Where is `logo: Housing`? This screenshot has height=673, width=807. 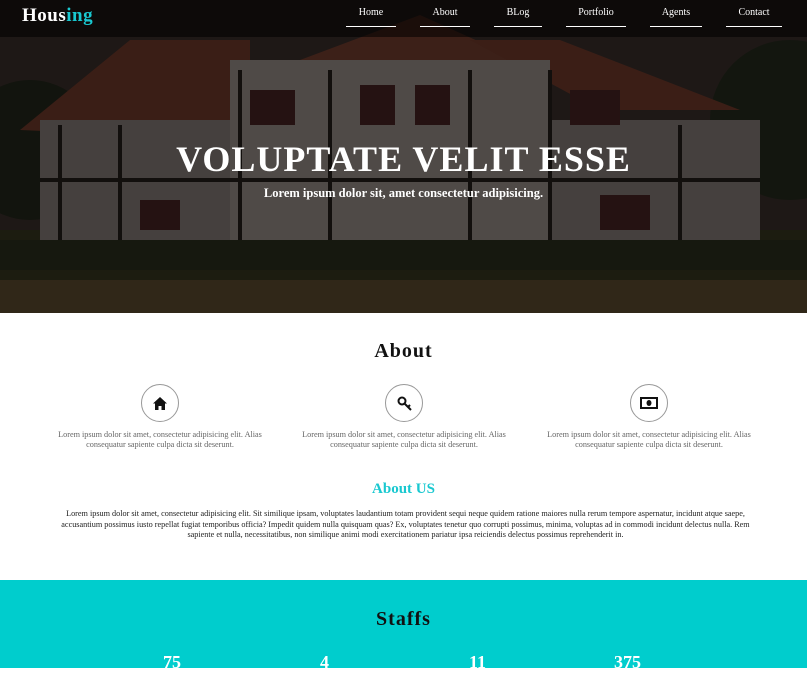 logo: Housing is located at coordinates (57, 16).